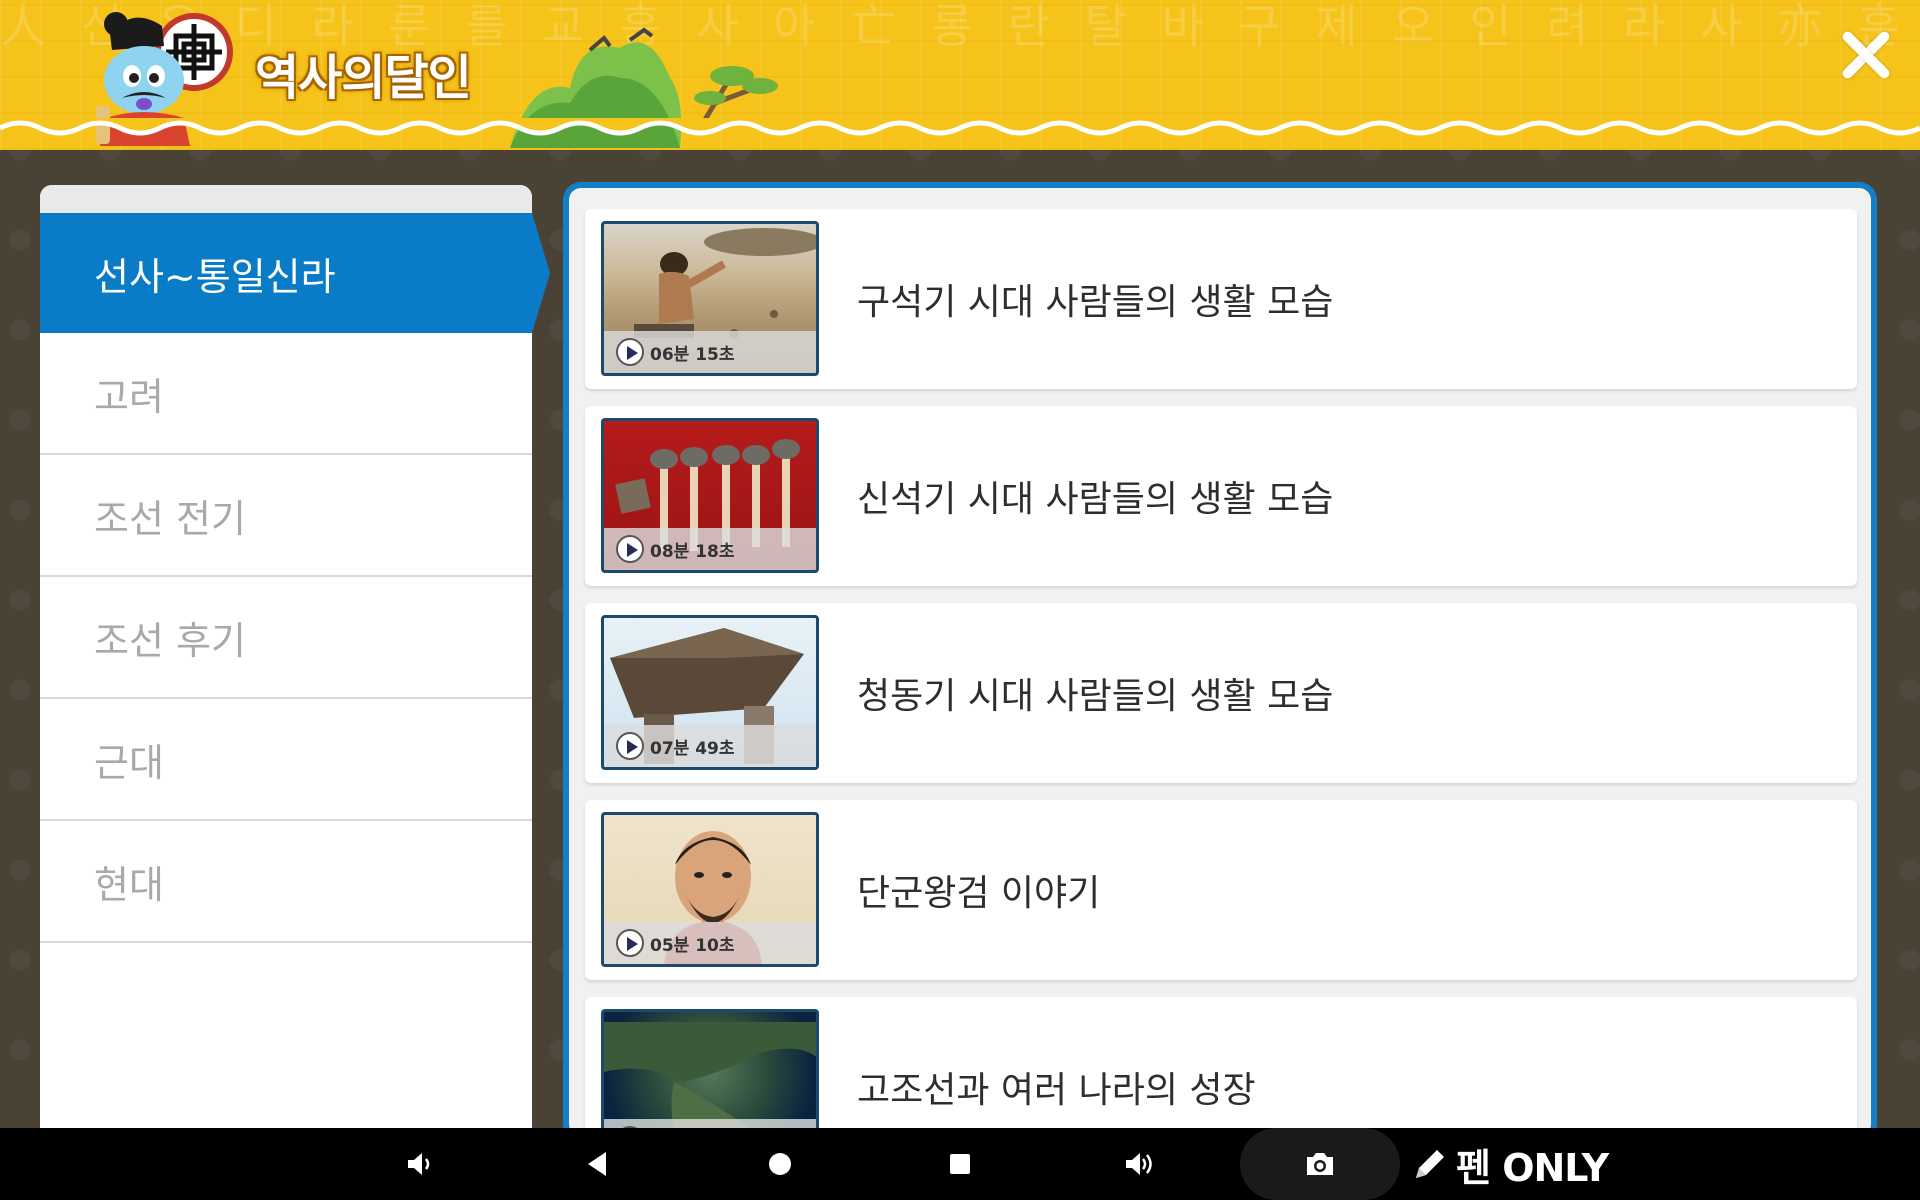  I want to click on close-button, so click(1865, 55).